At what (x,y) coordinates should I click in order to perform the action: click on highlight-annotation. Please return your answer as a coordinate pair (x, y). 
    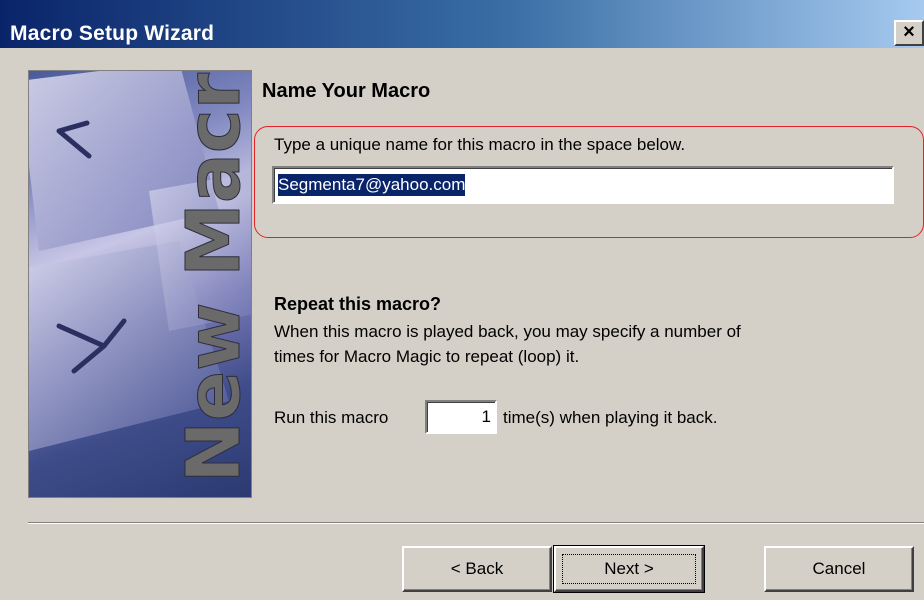
    Looking at the image, I should click on (589, 182).